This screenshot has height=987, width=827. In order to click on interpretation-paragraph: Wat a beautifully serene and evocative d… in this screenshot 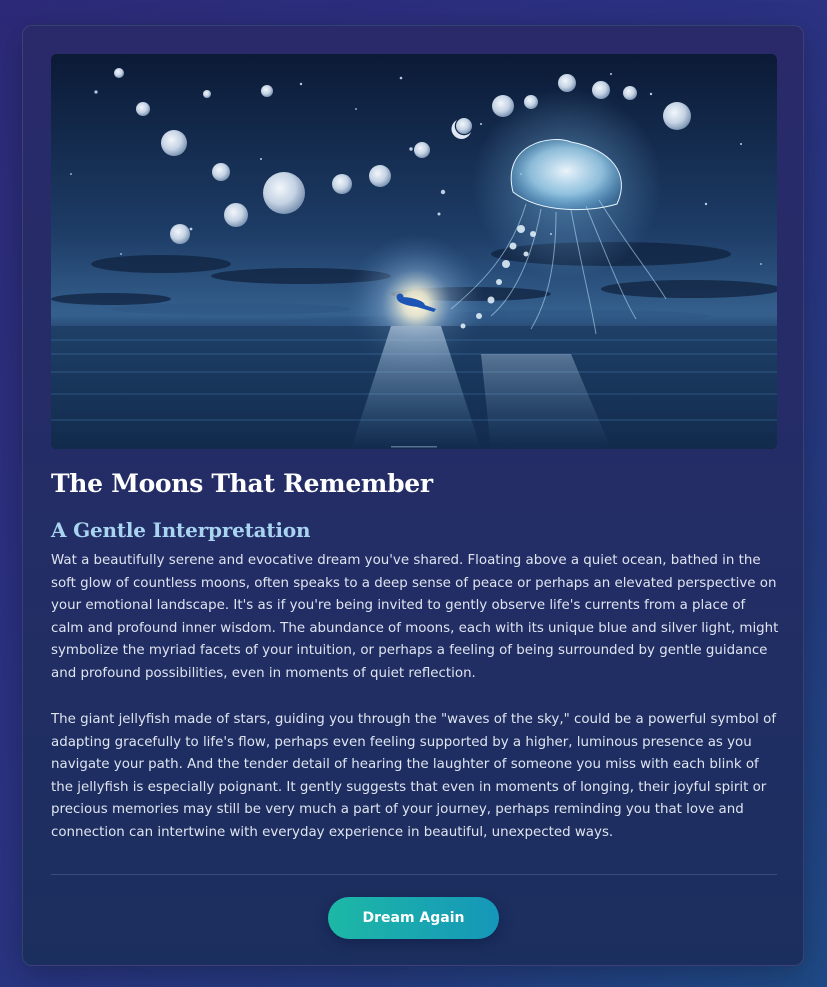, I will do `click(415, 617)`.